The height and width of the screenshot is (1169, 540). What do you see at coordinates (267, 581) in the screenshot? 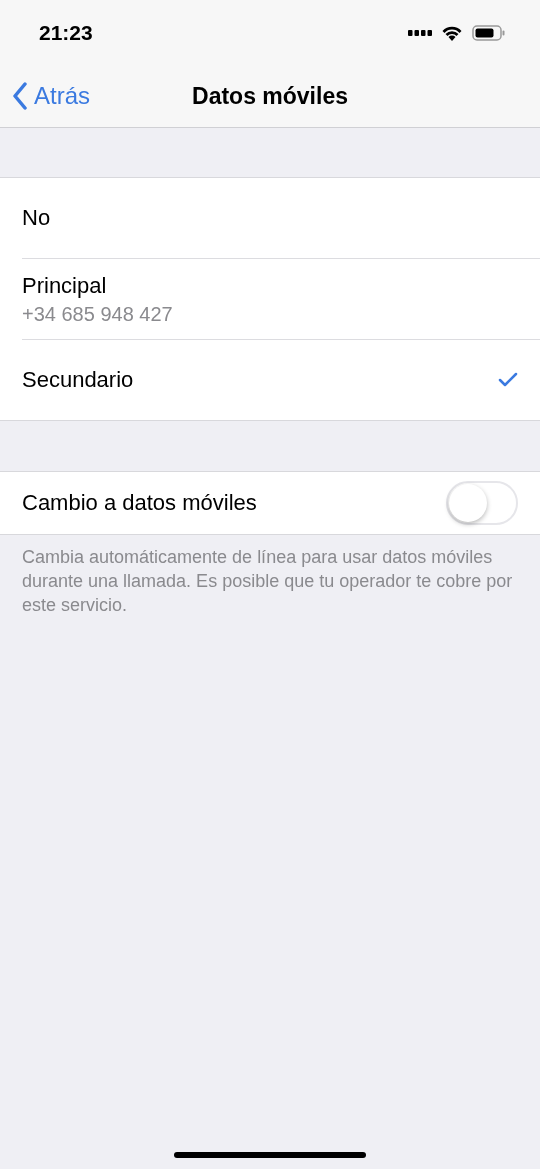
I see `footer-note: Cambia automáticamente de línea para usar datos móviles durante una llamada. Es posible que tu operador te cobre por este servicio.` at bounding box center [267, 581].